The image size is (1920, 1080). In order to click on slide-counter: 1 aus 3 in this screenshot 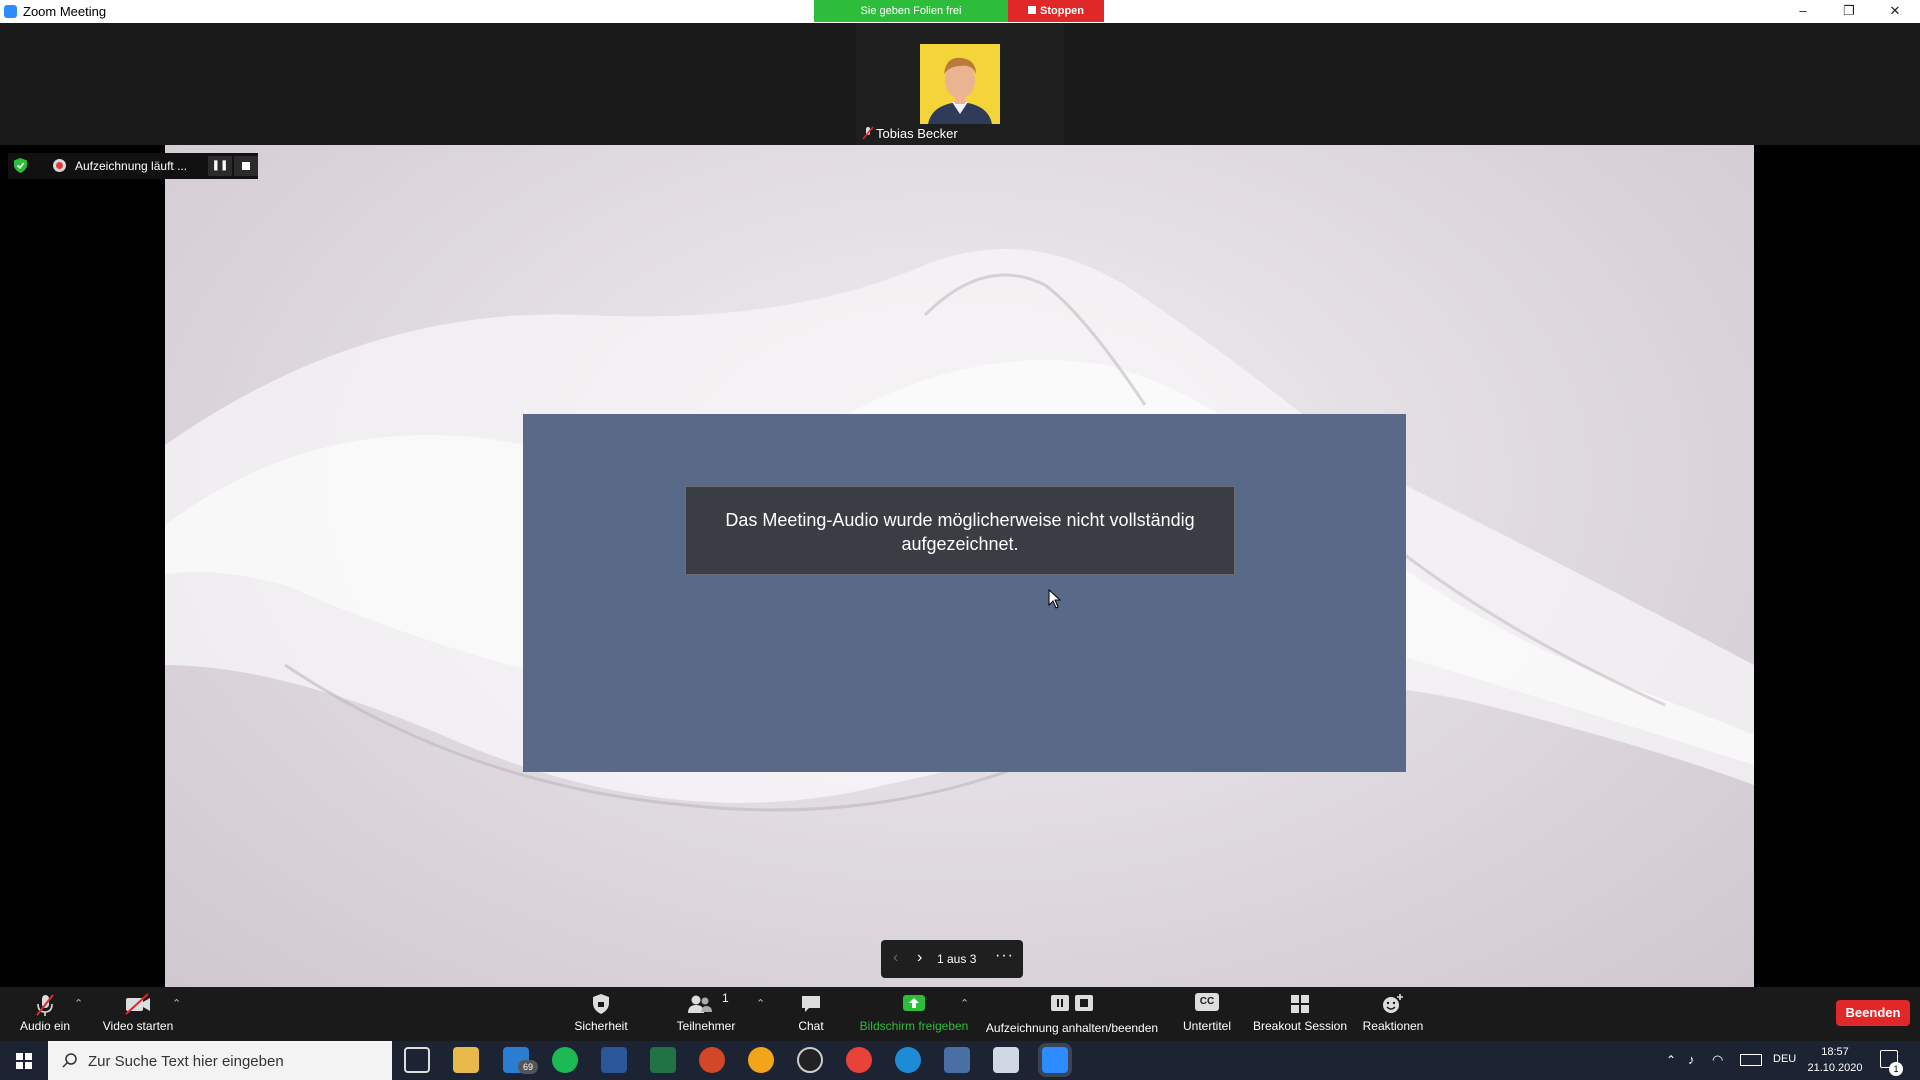, I will do `click(957, 959)`.